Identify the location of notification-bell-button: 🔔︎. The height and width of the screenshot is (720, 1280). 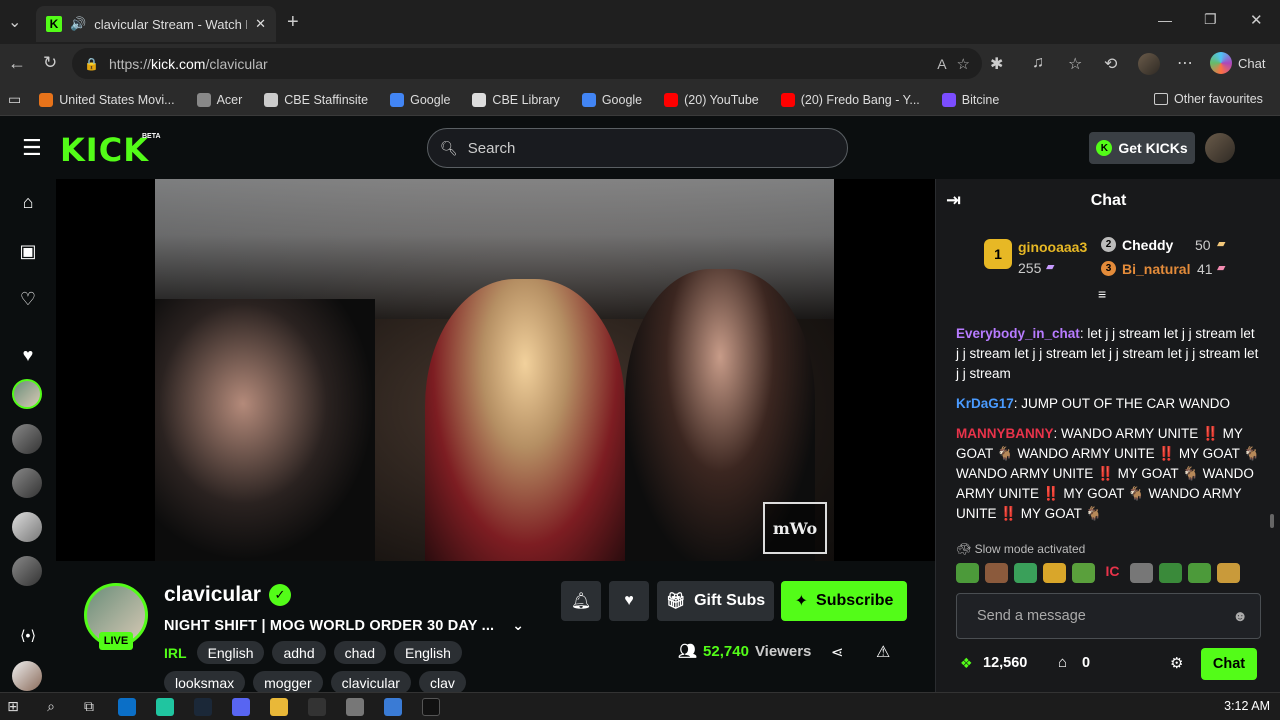
(581, 601).